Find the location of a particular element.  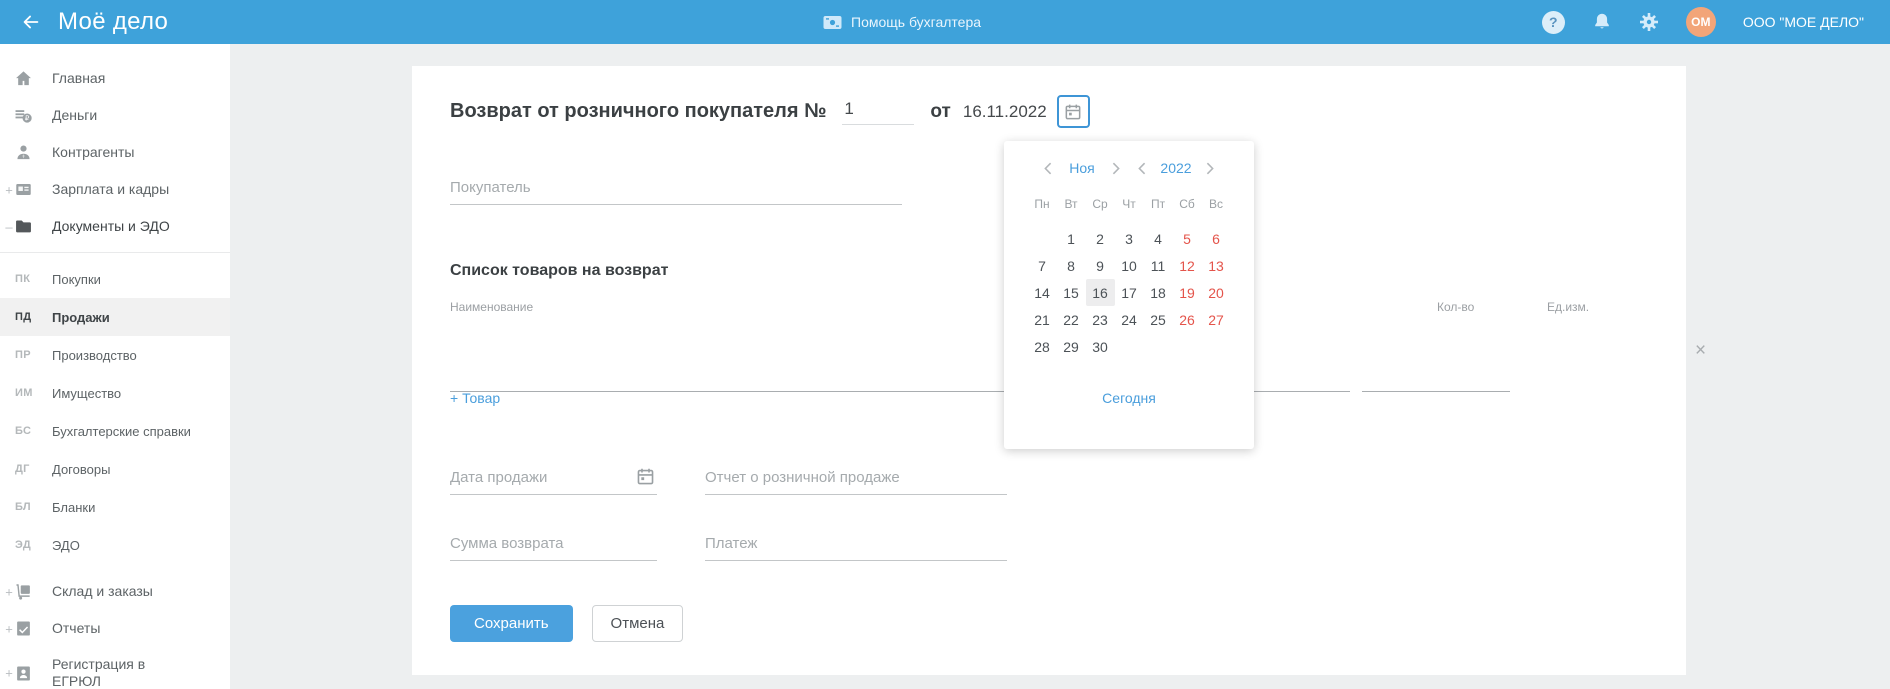

sidebar-item-reports: + Отчеты is located at coordinates (115, 628).